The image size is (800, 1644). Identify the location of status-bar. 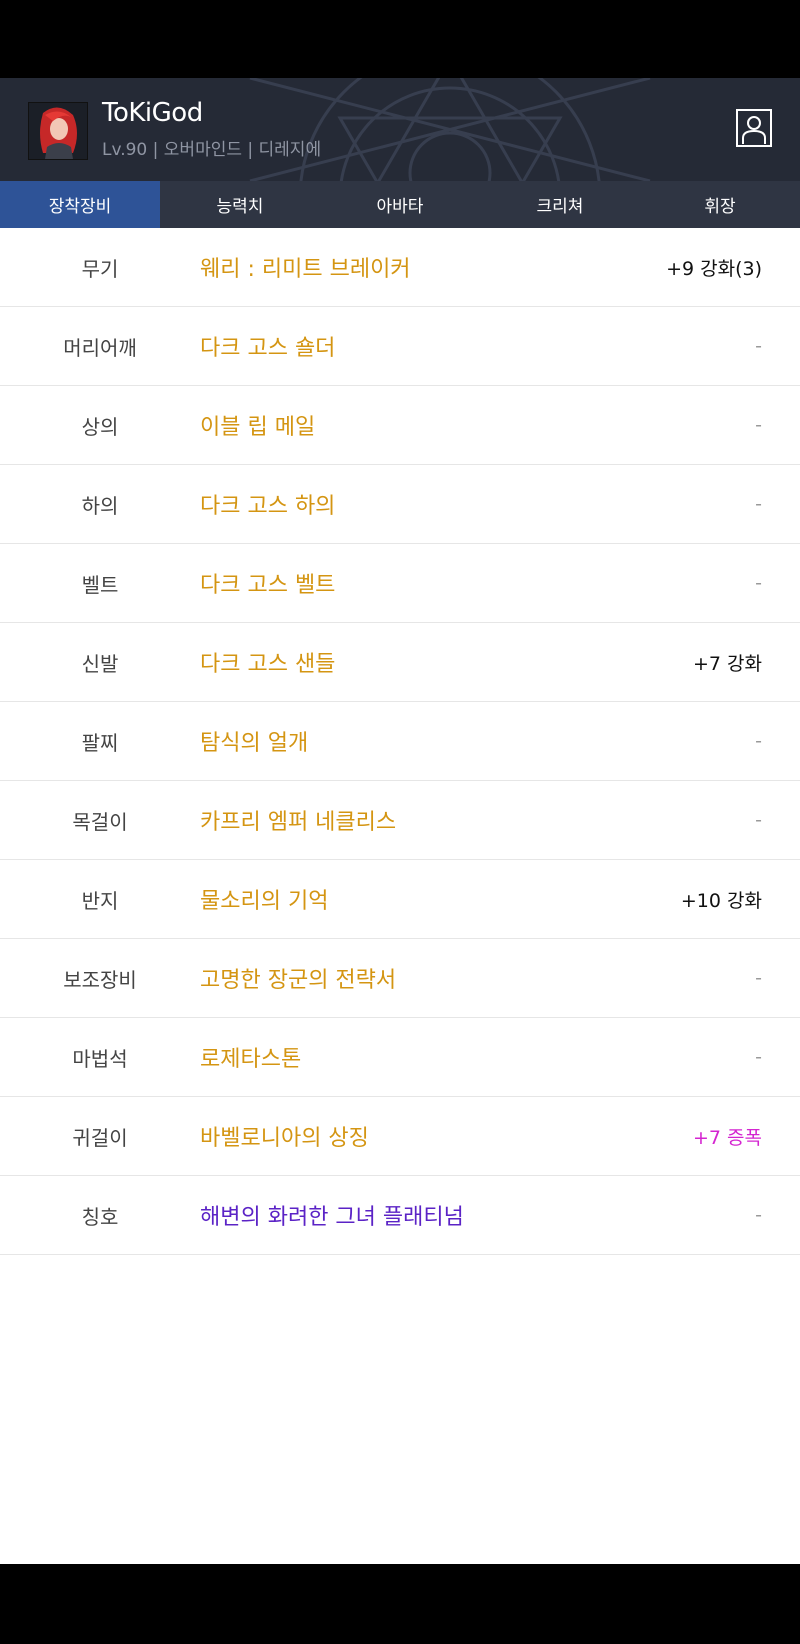
(400, 39).